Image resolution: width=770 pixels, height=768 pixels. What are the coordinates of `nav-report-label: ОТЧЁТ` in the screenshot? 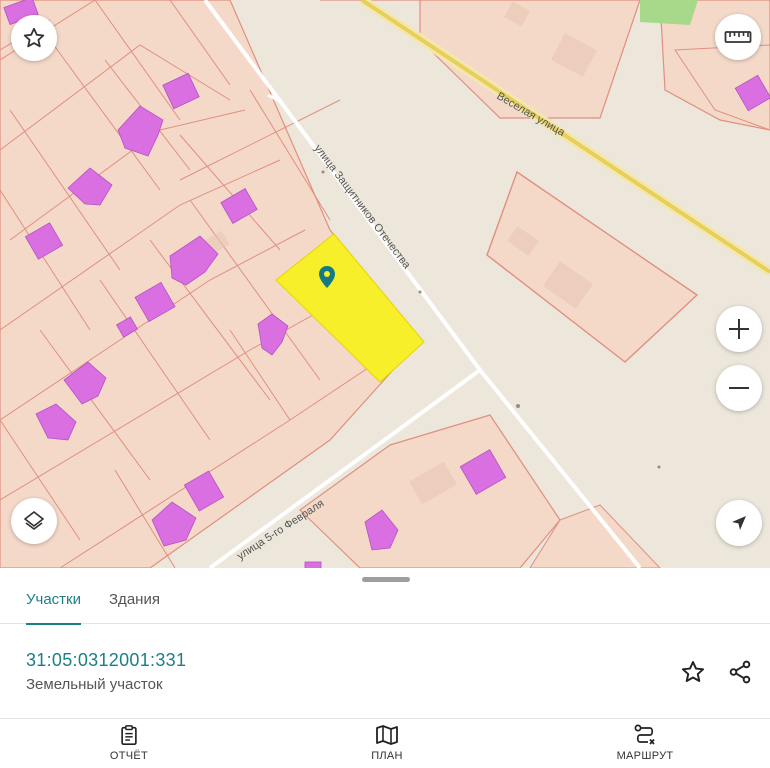 It's located at (129, 756).